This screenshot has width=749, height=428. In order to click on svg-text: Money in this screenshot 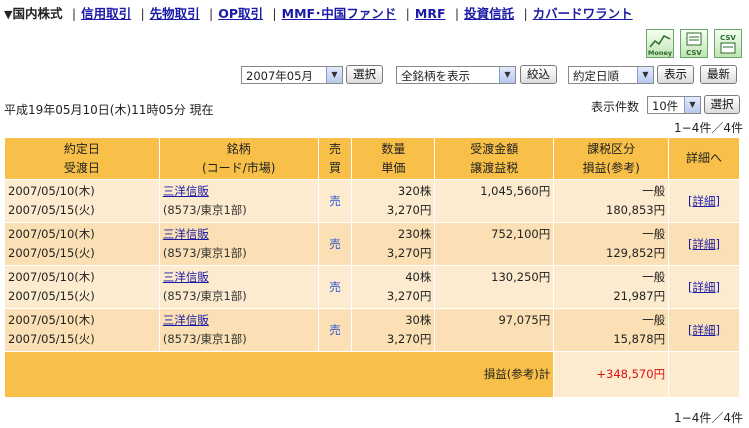, I will do `click(660, 53)`.